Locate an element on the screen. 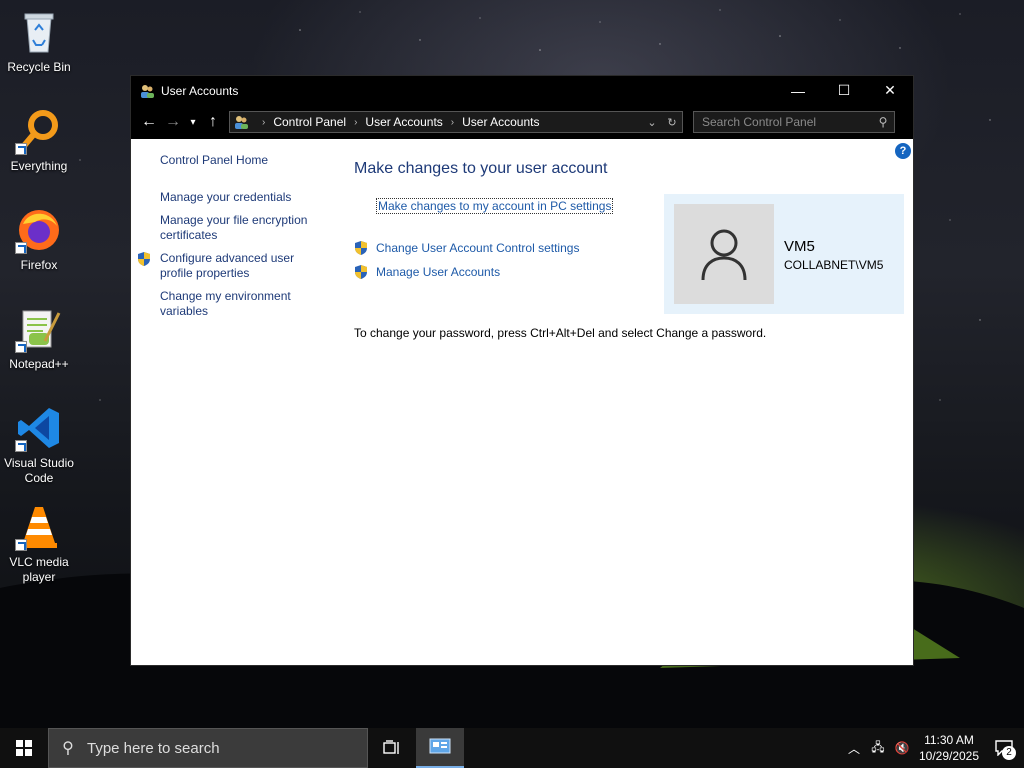 The width and height of the screenshot is (1024, 768). volume-muted-icon: 🔇 is located at coordinates (902, 748).